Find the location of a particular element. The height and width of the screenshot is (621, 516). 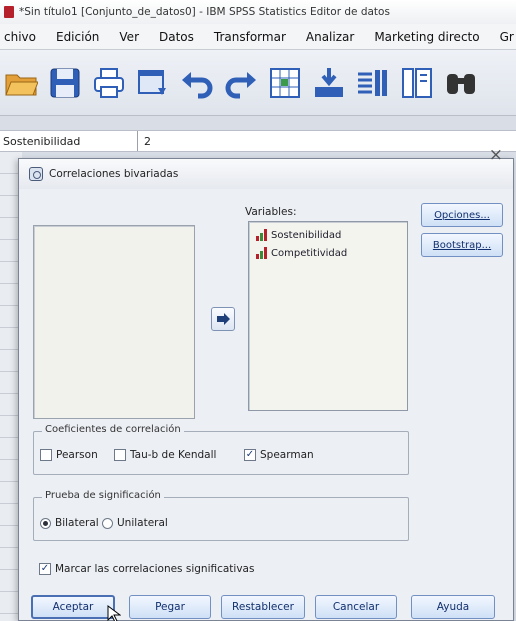

menu-ver: Ver is located at coordinates (129, 37).